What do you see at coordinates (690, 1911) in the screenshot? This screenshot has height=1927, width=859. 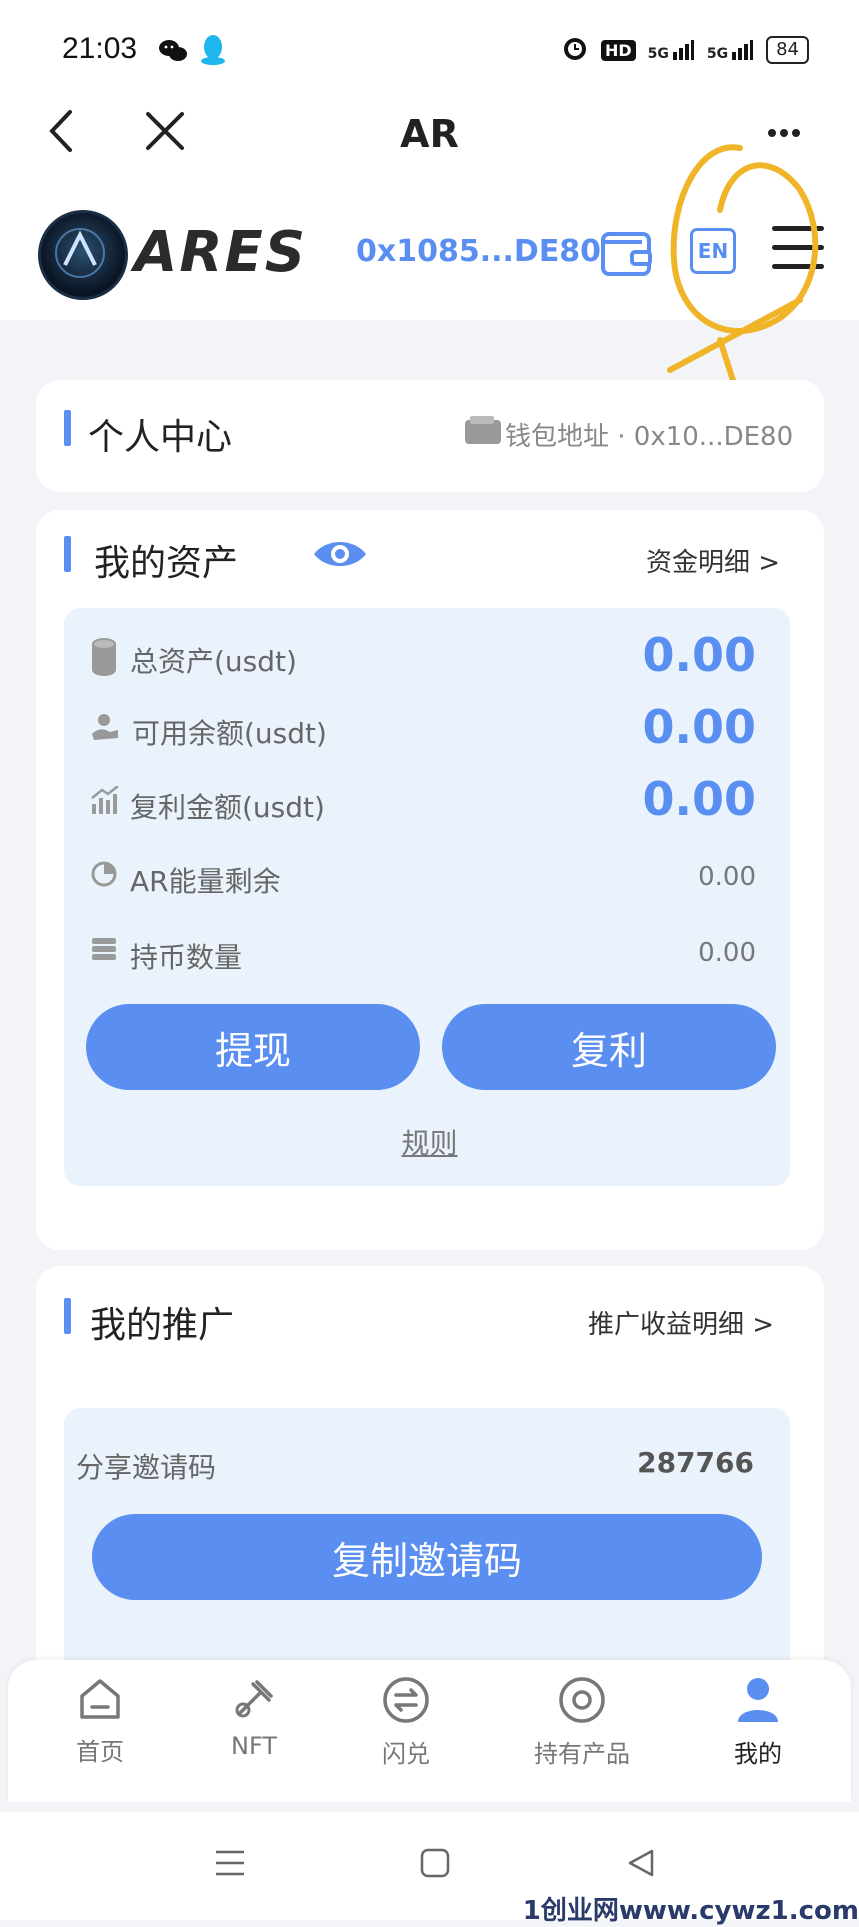 I see `watermark: 1创业网www.cywz1.com` at bounding box center [690, 1911].